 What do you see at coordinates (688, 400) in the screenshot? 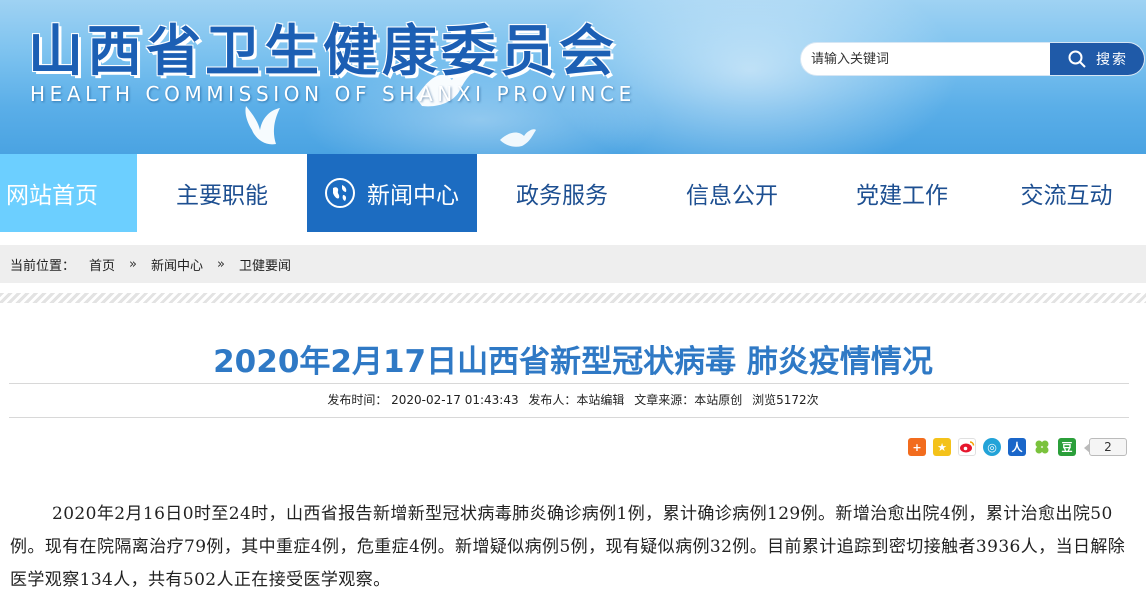
I see `article-source: 文章来源：本站原创` at bounding box center [688, 400].